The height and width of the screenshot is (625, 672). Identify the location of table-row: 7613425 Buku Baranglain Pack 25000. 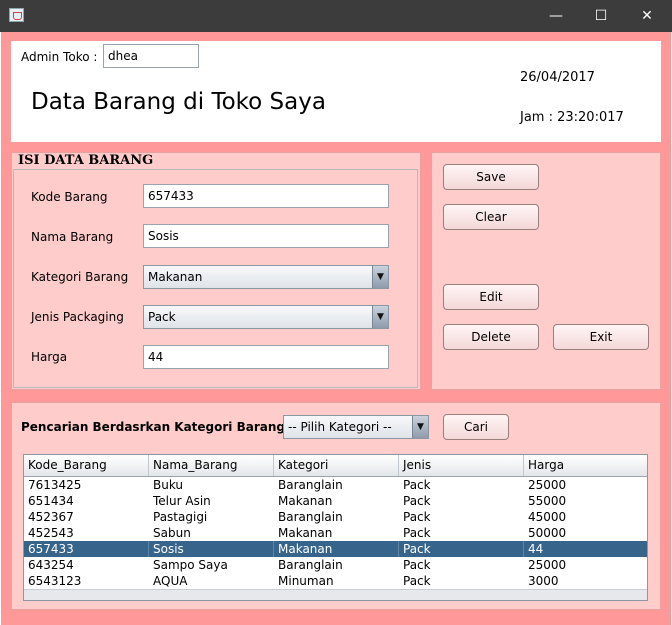
(335, 485).